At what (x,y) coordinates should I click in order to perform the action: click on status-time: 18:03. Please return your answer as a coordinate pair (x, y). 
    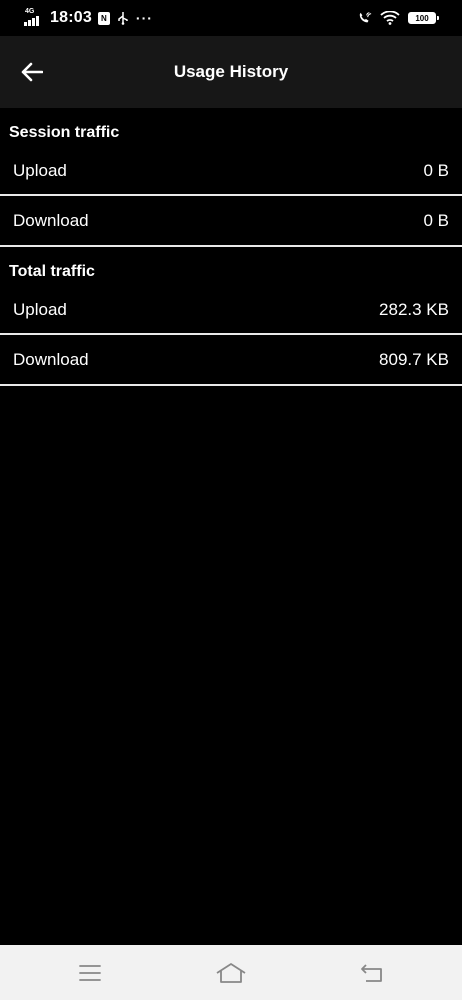
    Looking at the image, I should click on (71, 17).